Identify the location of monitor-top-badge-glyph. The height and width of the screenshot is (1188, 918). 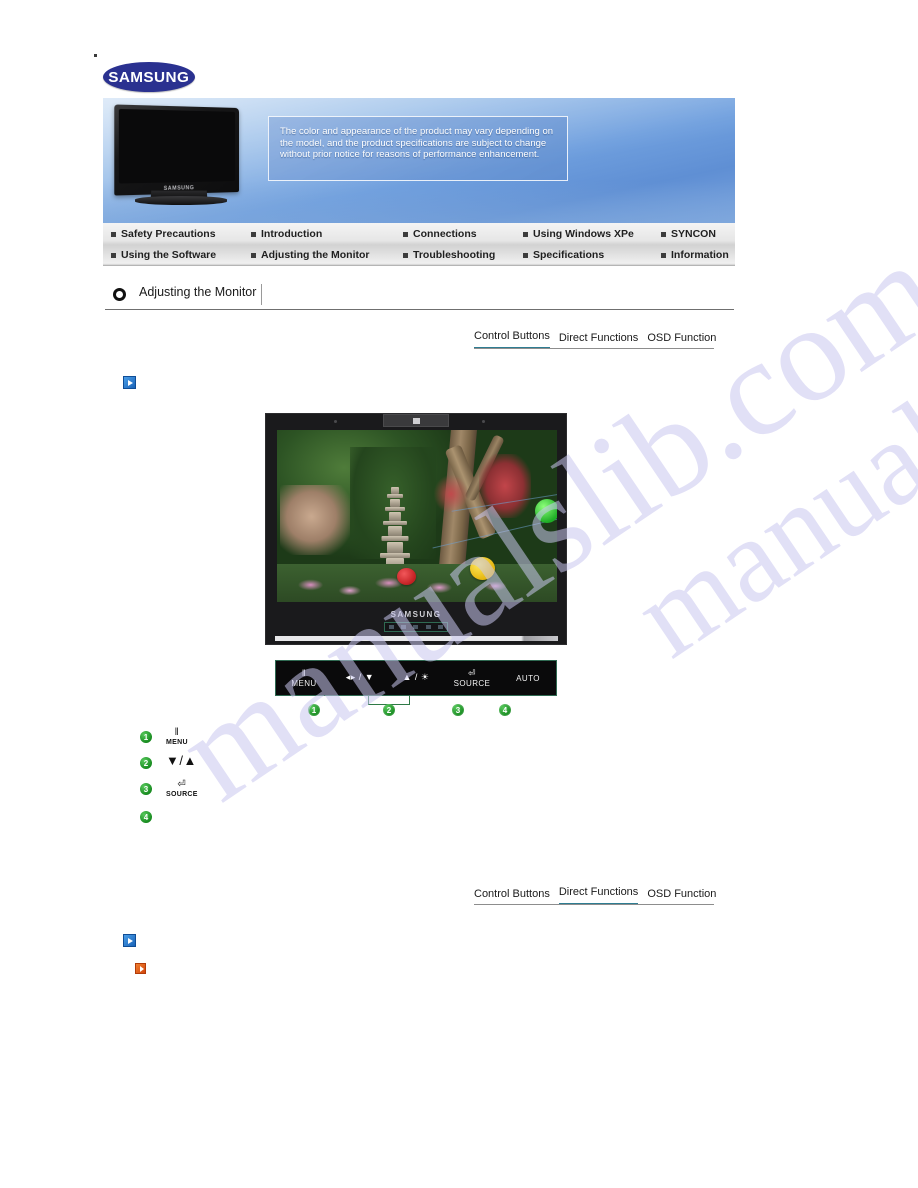
(416, 420).